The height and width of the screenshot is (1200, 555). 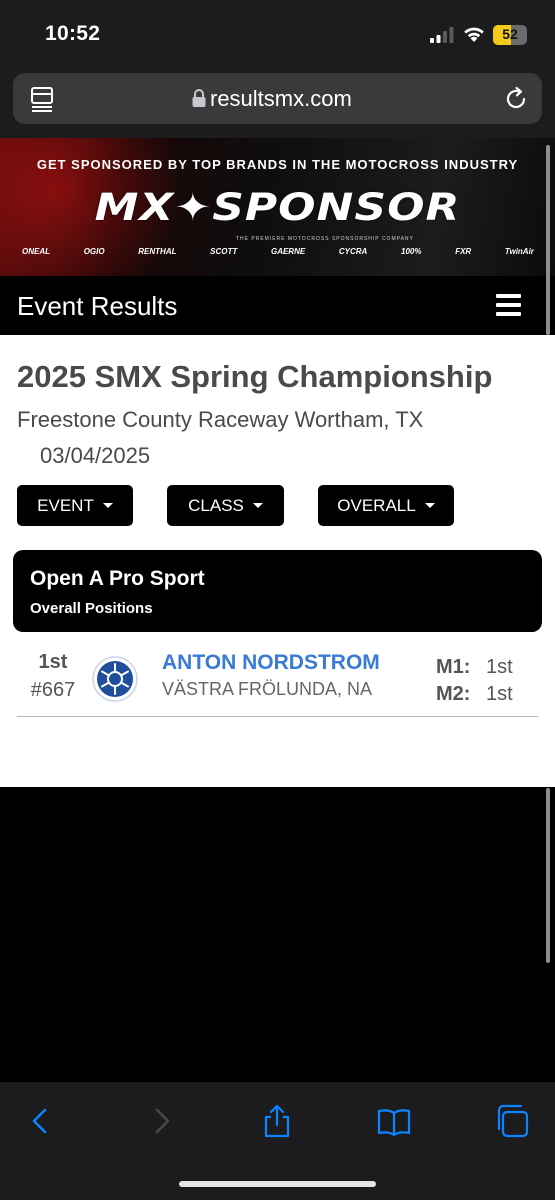 What do you see at coordinates (115, 679) in the screenshot?
I see `yamaha-logo-icon` at bounding box center [115, 679].